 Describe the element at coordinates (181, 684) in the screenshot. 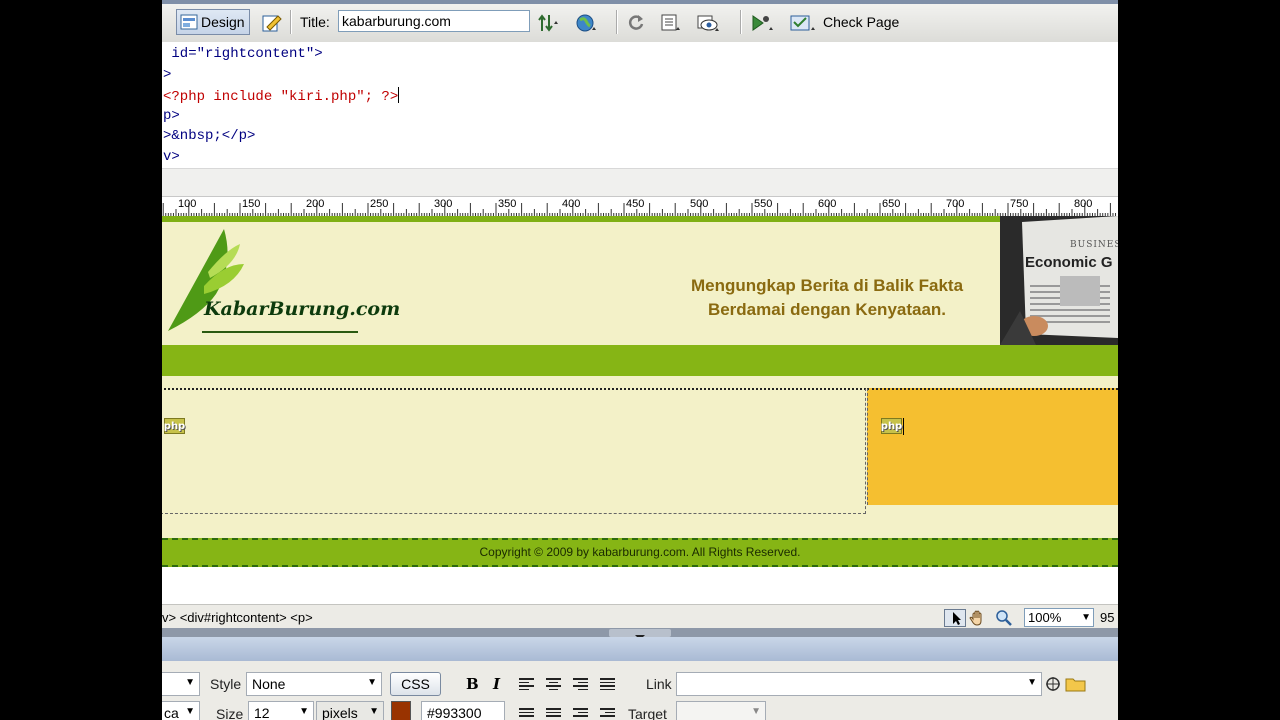

I see `format-select: ▼` at that location.